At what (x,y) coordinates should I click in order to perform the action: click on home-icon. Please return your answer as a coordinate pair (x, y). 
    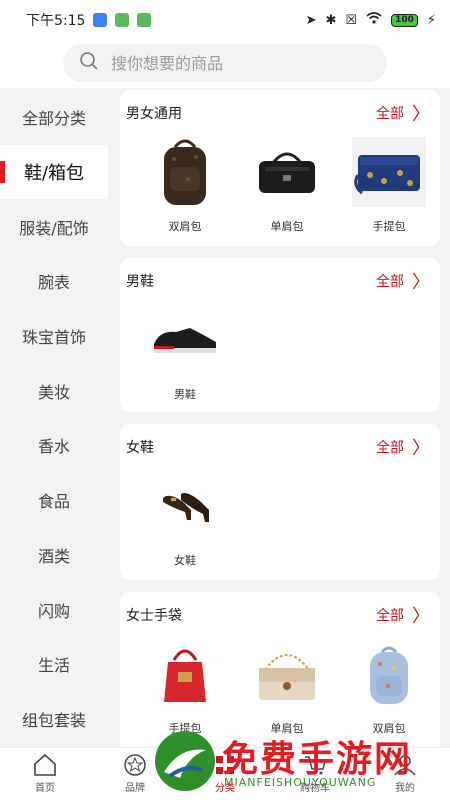
    Looking at the image, I should click on (45, 764).